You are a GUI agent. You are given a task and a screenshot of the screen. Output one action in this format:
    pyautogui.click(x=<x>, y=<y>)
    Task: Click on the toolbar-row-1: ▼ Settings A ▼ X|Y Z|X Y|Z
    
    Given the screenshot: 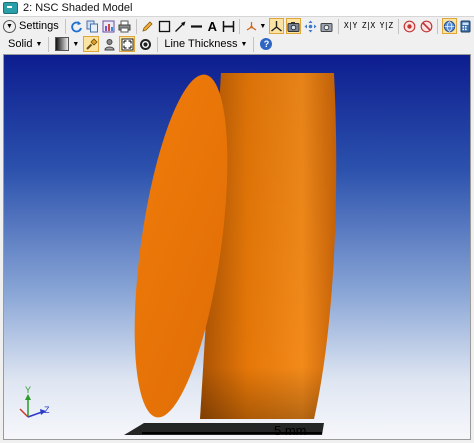 What is the action you would take?
    pyautogui.click(x=237, y=26)
    